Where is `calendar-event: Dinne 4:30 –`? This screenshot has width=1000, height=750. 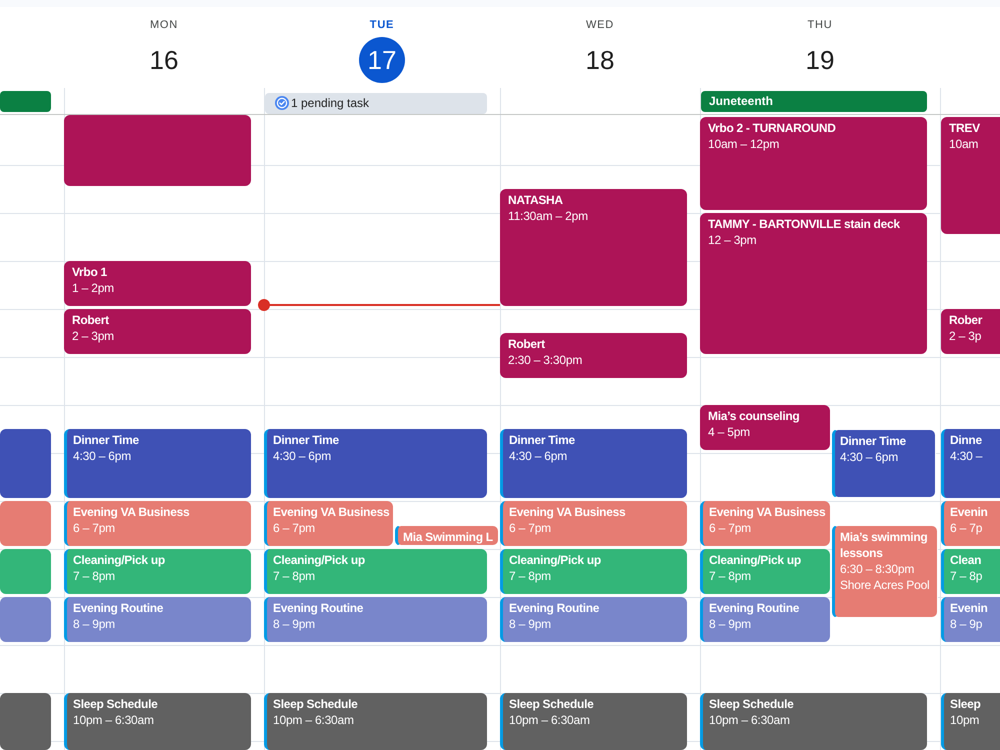 calendar-event: Dinne 4:30 – is located at coordinates (970, 463).